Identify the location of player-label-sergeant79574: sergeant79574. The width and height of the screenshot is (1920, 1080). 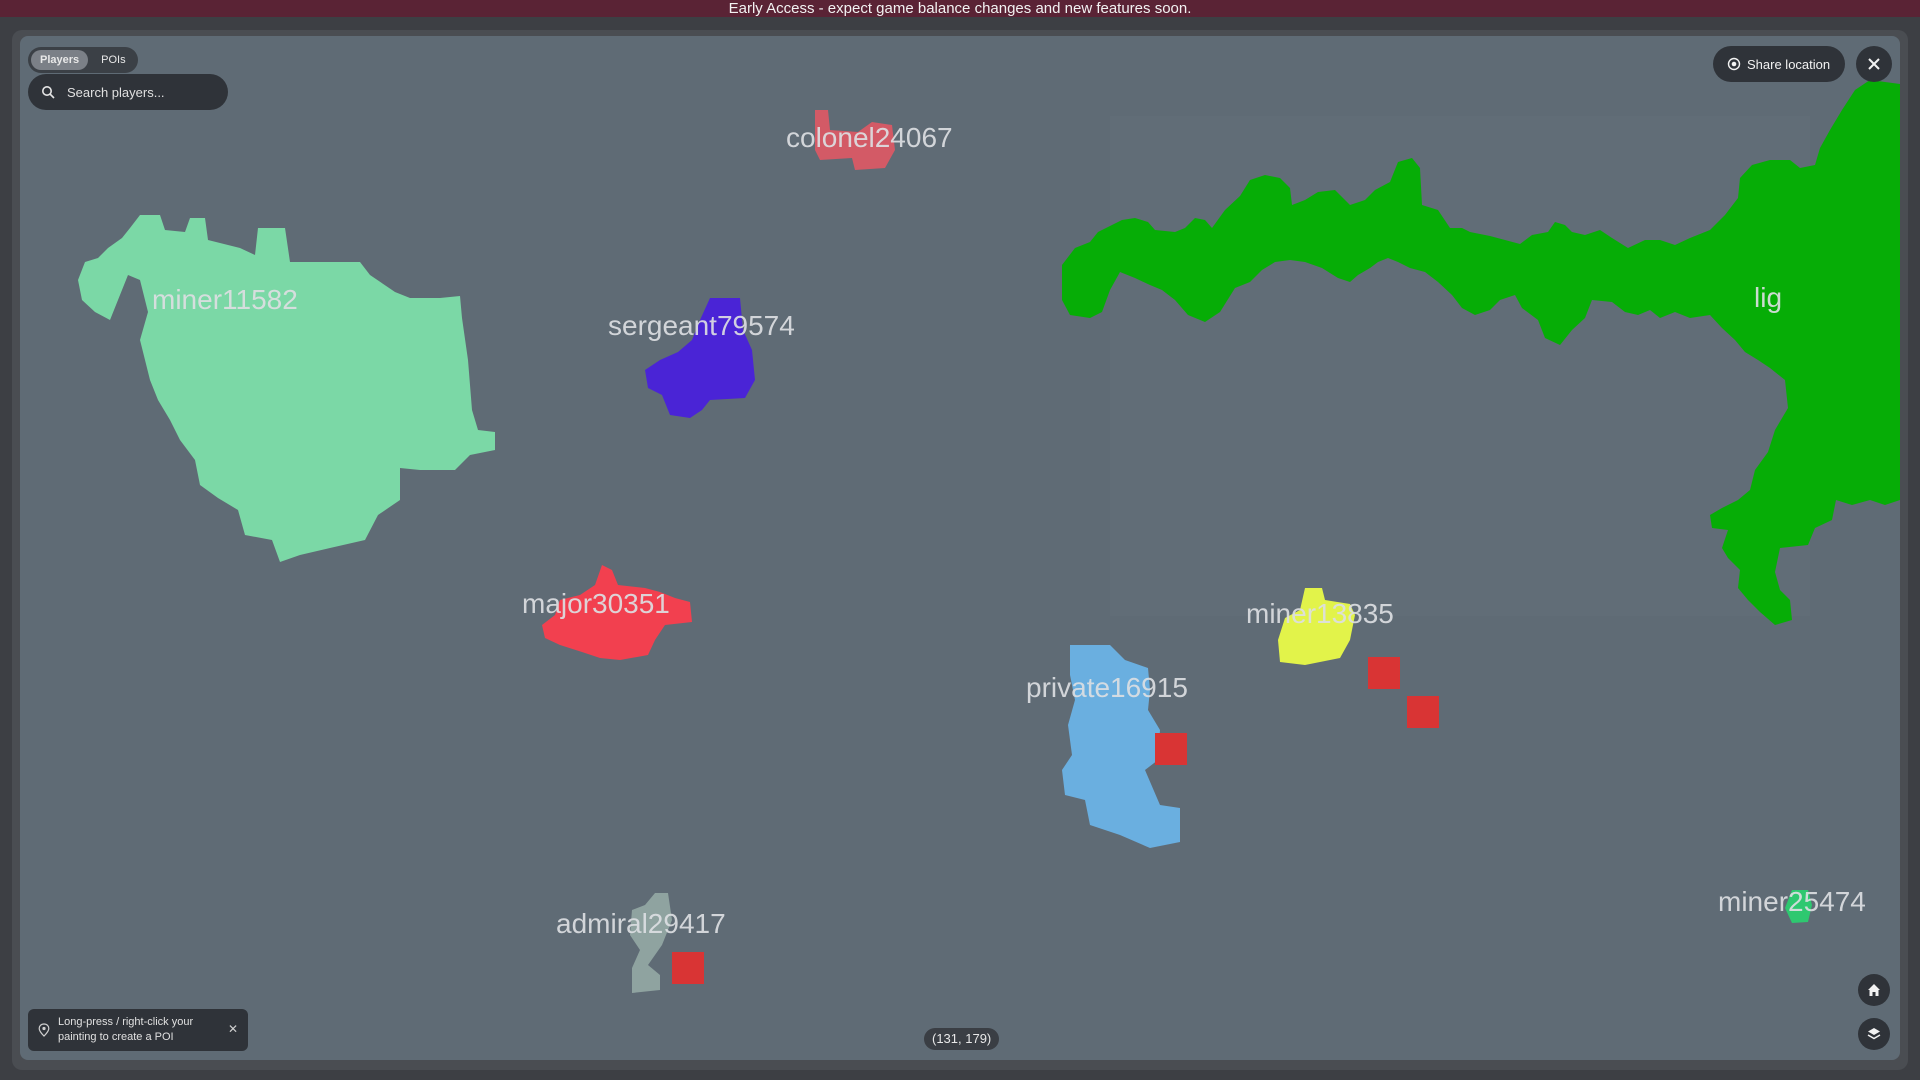
(701, 326).